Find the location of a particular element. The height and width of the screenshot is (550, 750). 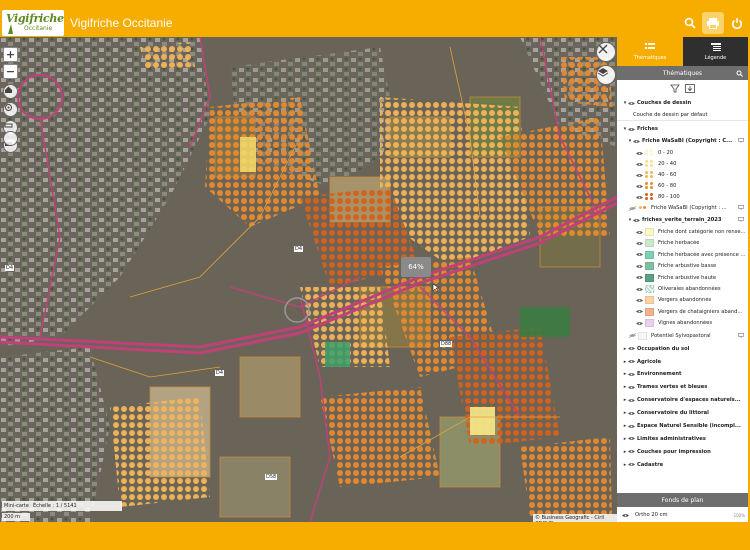

ruler-icon is located at coordinates (8, 125).